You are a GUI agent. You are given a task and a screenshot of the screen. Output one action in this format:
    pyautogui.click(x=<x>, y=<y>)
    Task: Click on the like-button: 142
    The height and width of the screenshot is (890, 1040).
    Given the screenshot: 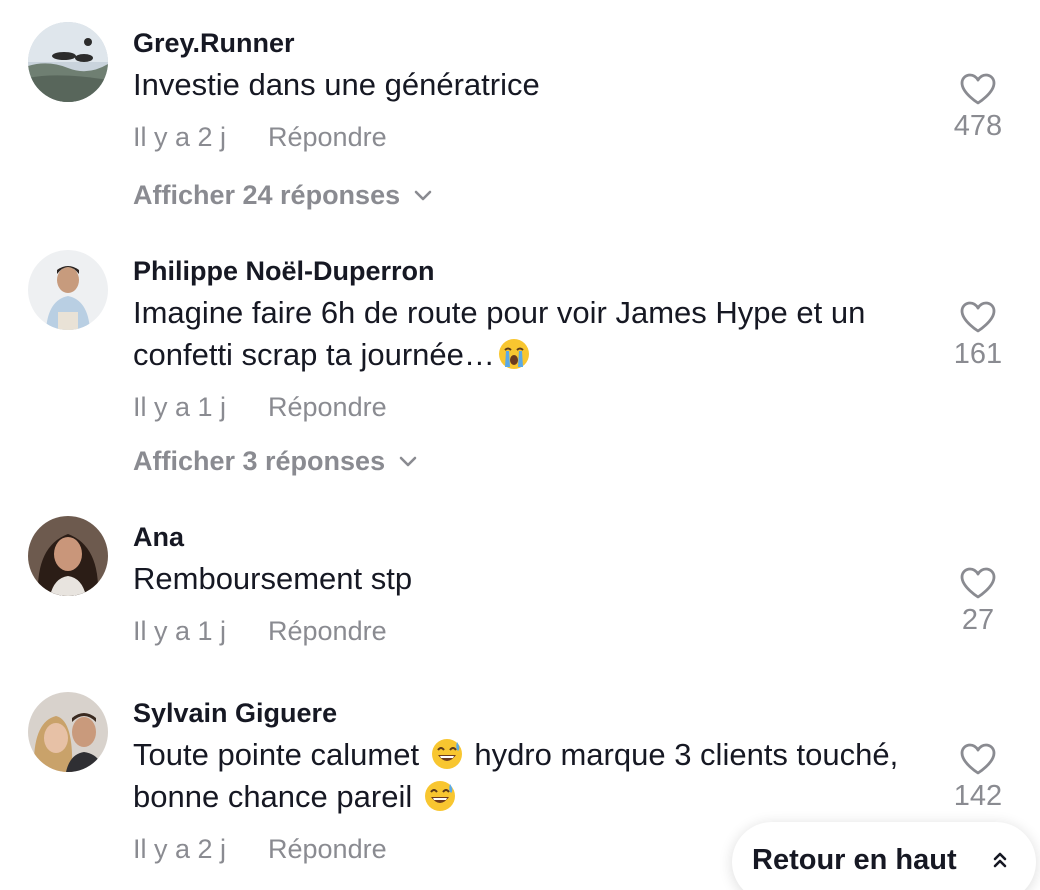 What is the action you would take?
    pyautogui.click(x=978, y=777)
    